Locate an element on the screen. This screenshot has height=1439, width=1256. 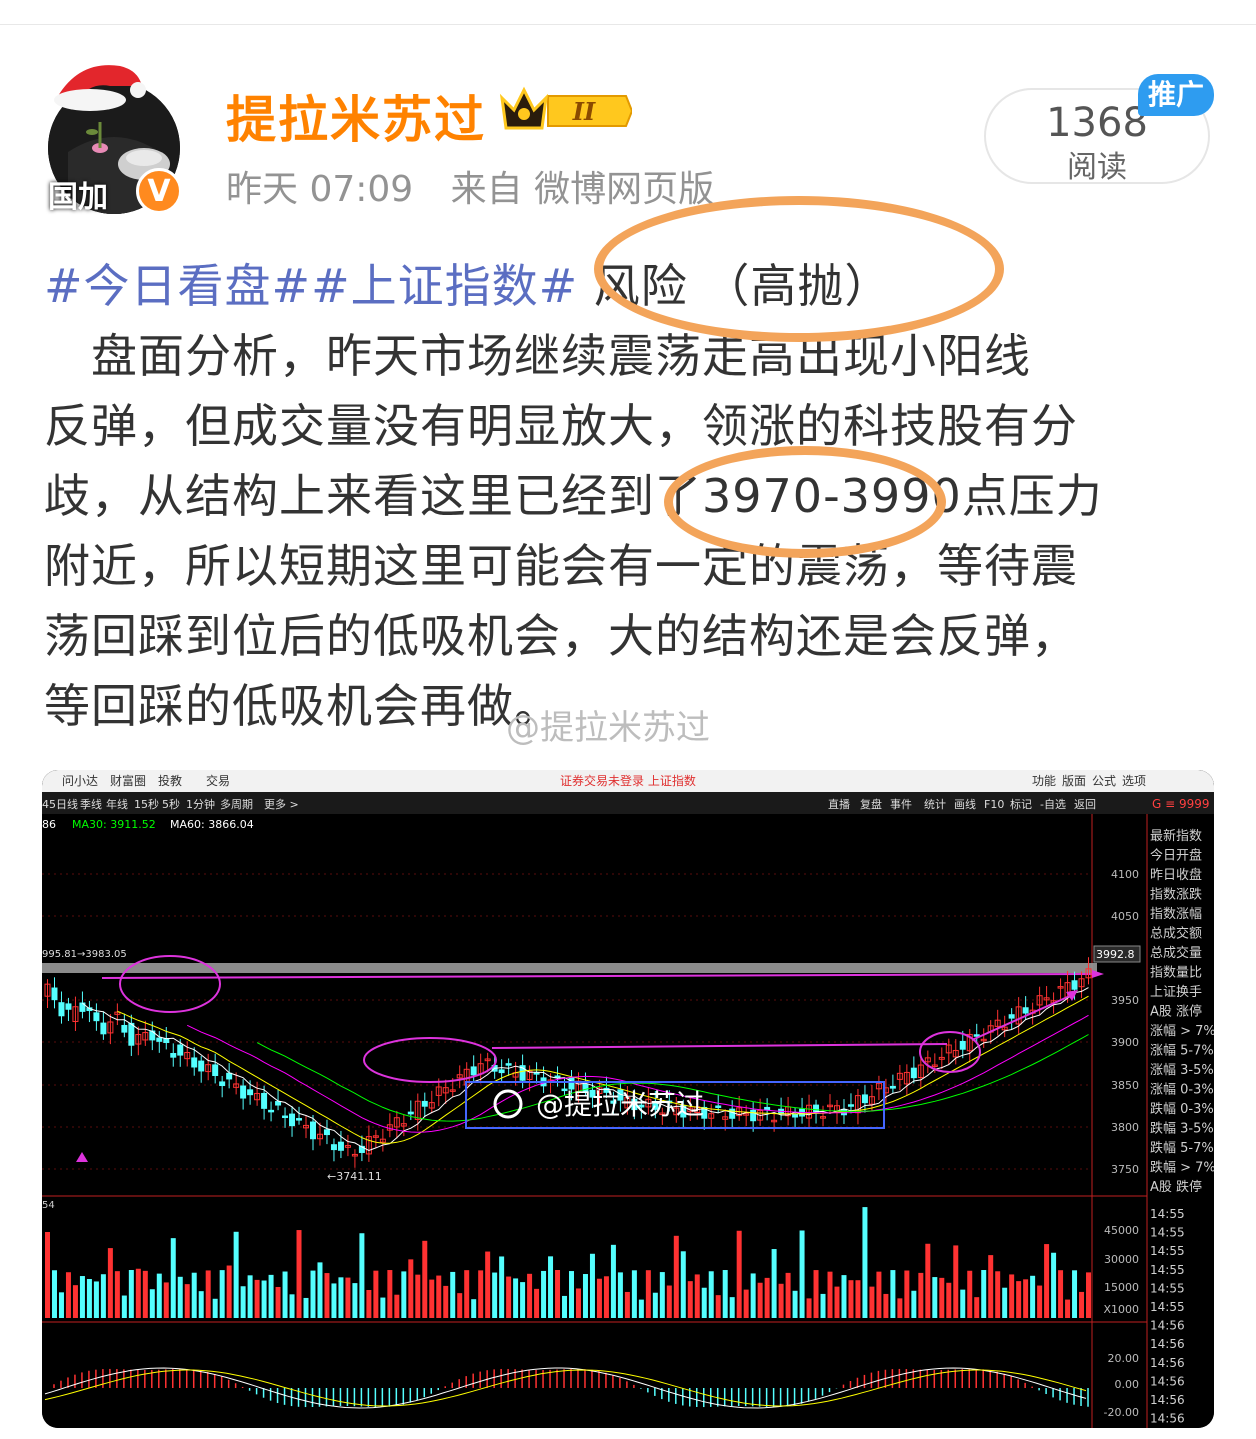
author-name: 提拉米苏过 is located at coordinates (356, 116).